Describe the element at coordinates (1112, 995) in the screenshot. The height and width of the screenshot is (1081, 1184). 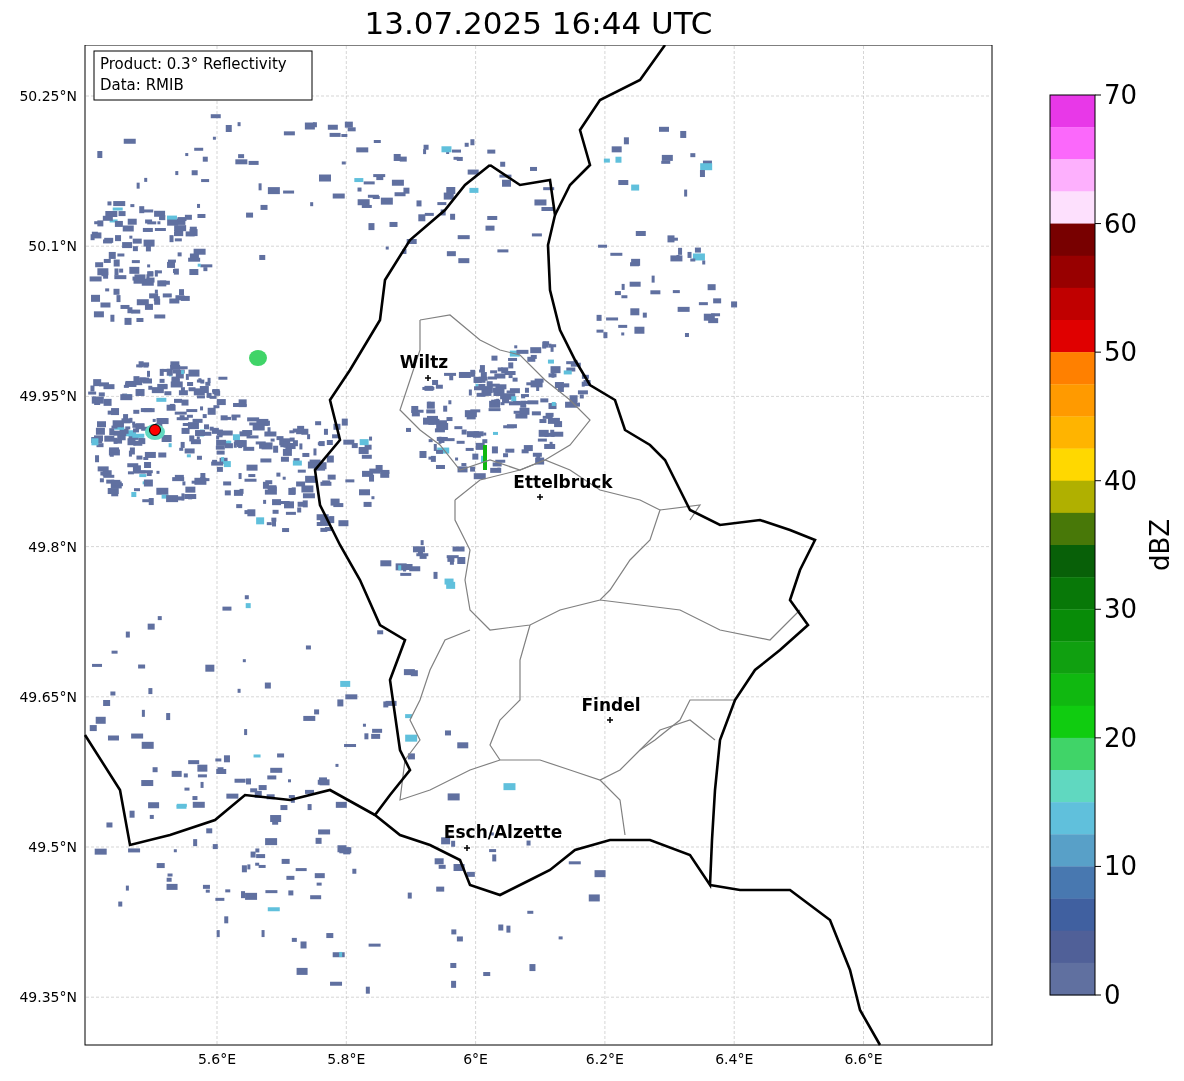
I see `colorbar-tick-label: 0` at that location.